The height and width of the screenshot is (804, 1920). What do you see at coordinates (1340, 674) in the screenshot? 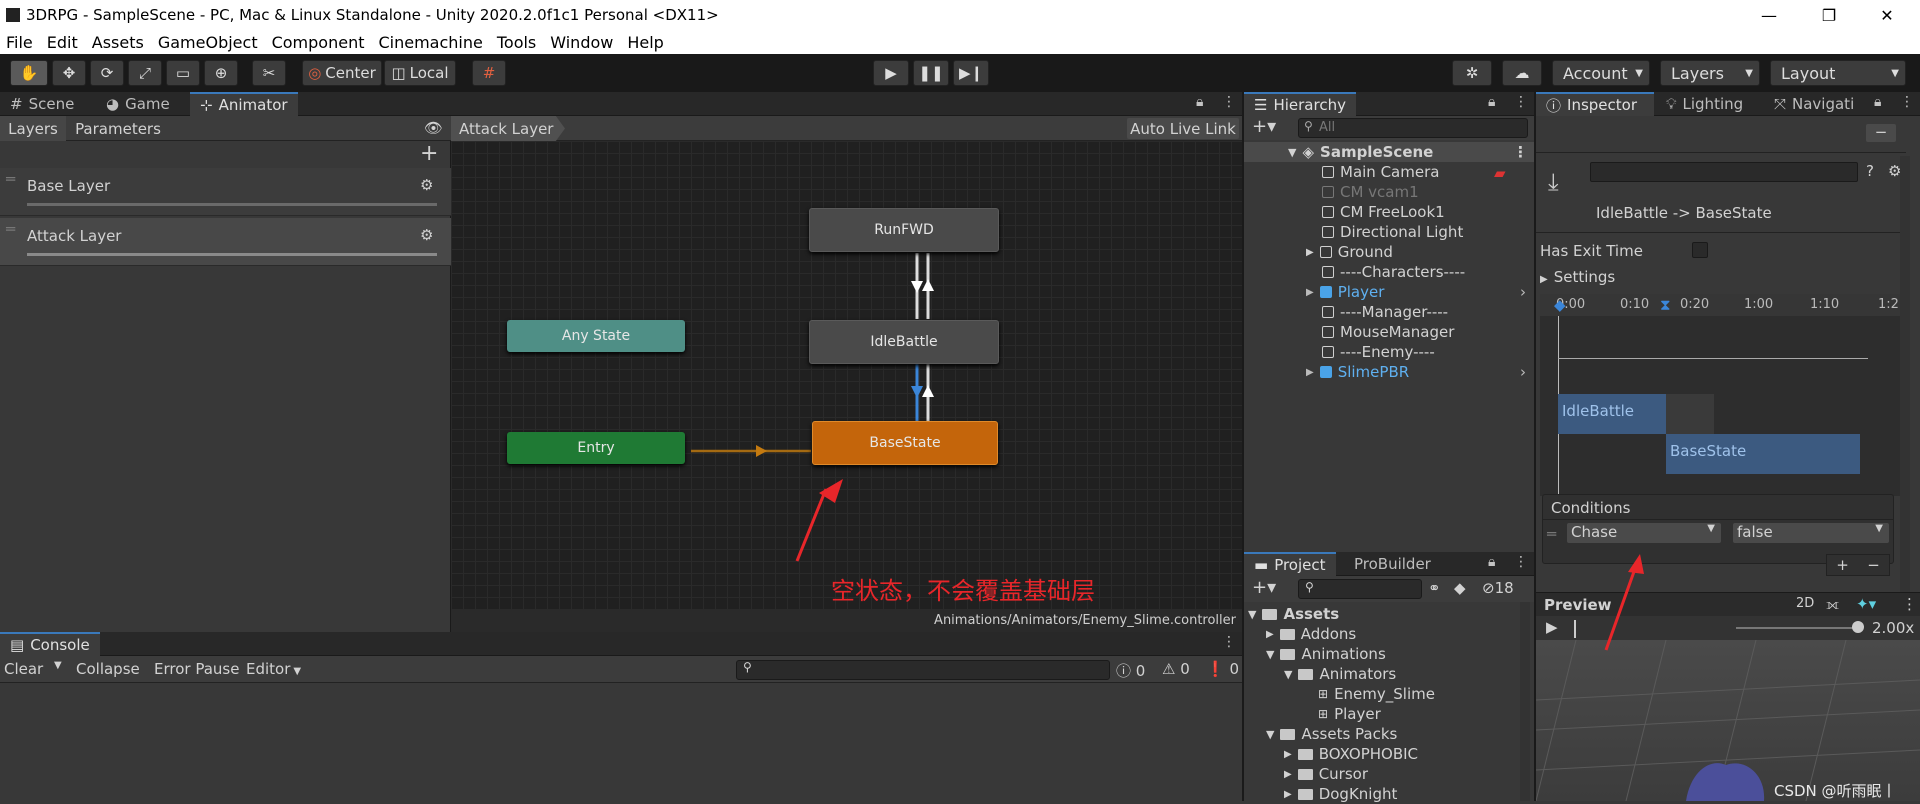
I see `project-item: ▼ Animators` at bounding box center [1340, 674].